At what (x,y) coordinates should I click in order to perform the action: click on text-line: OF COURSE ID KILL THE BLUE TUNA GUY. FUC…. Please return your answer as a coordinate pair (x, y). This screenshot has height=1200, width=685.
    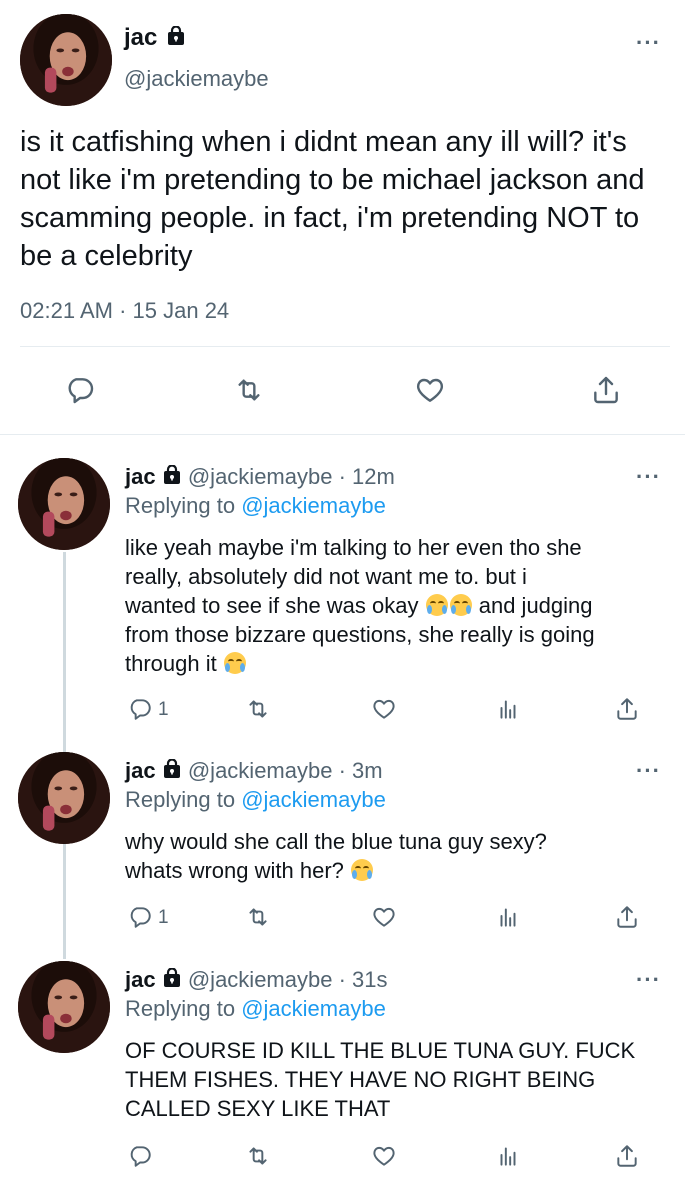
    Looking at the image, I should click on (380, 1050).